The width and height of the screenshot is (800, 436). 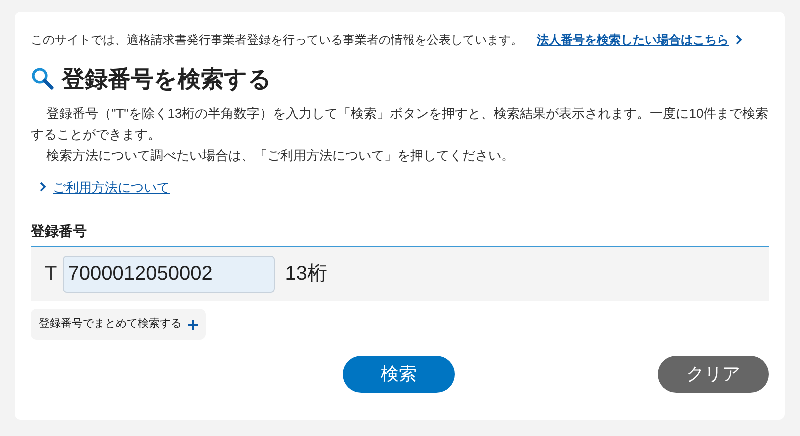 I want to click on search-icon, so click(x=43, y=79).